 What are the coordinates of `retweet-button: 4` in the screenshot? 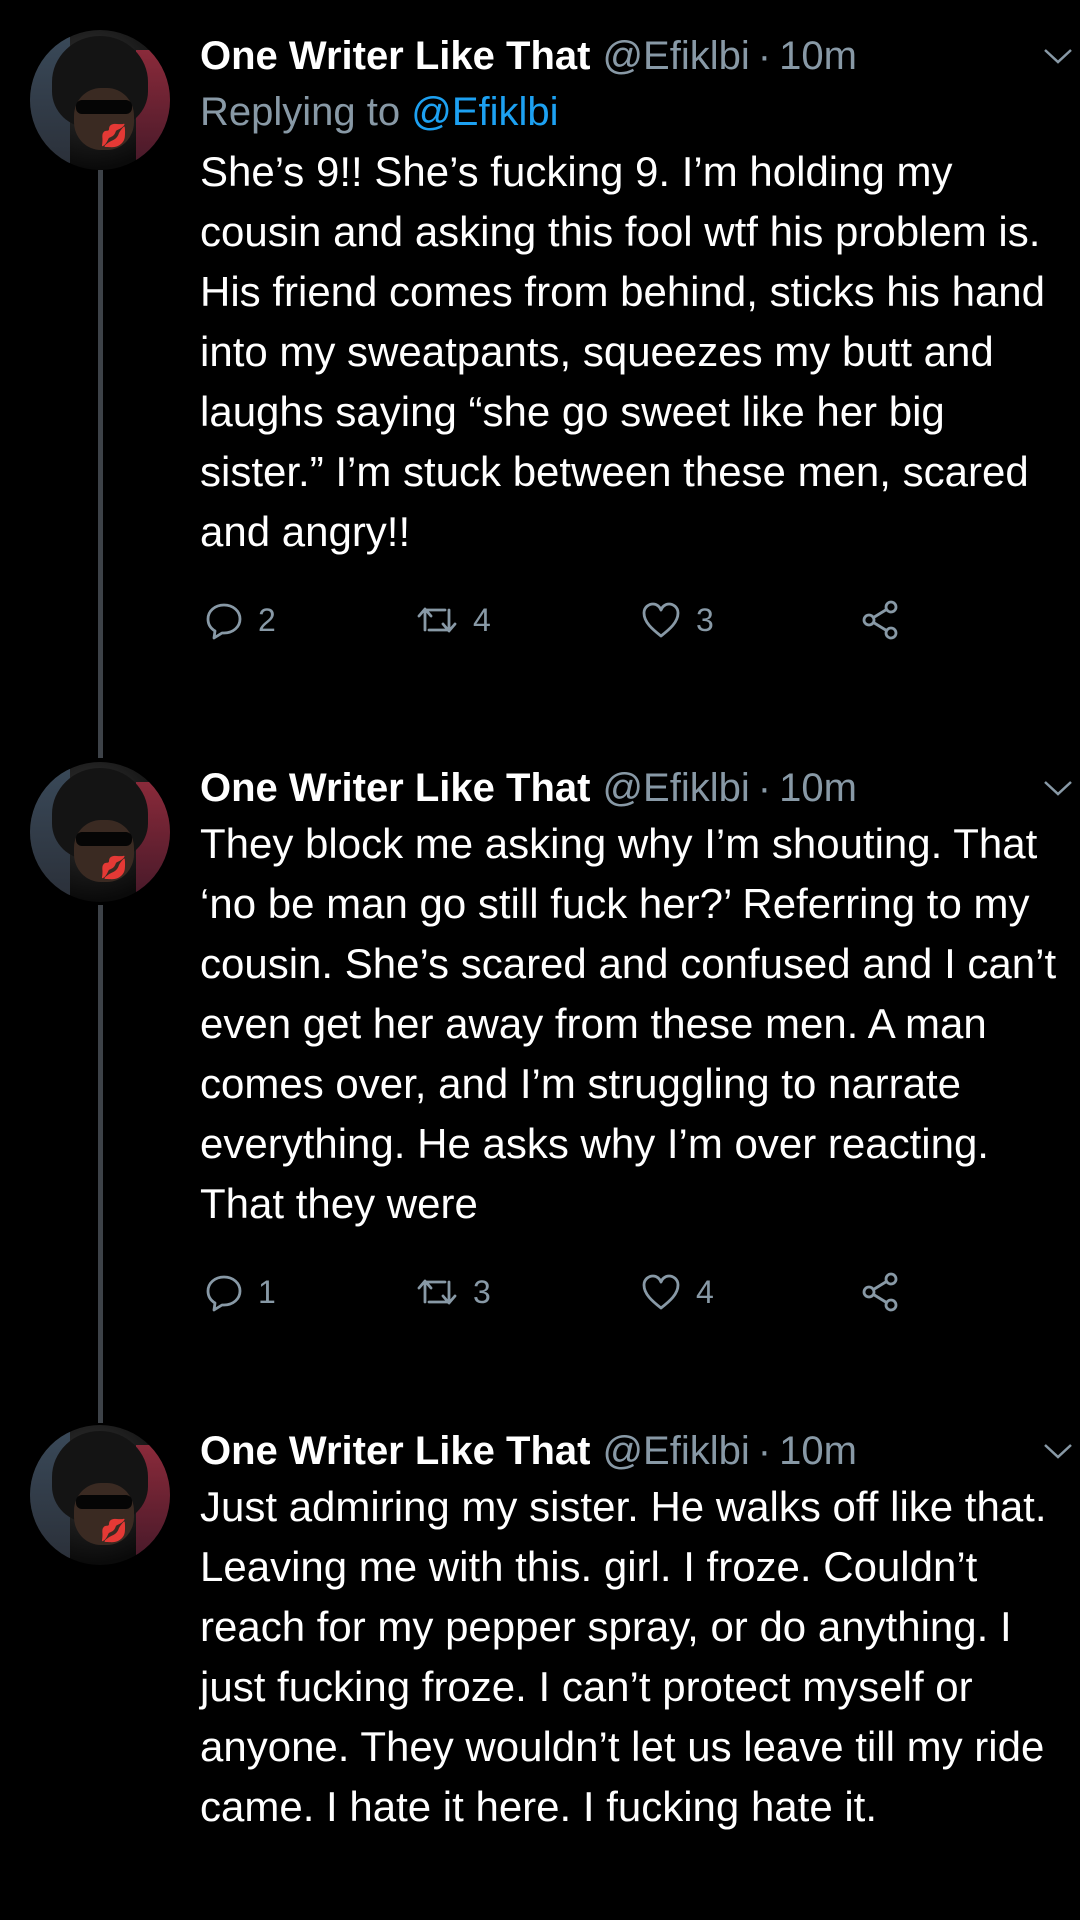 It's located at (453, 620).